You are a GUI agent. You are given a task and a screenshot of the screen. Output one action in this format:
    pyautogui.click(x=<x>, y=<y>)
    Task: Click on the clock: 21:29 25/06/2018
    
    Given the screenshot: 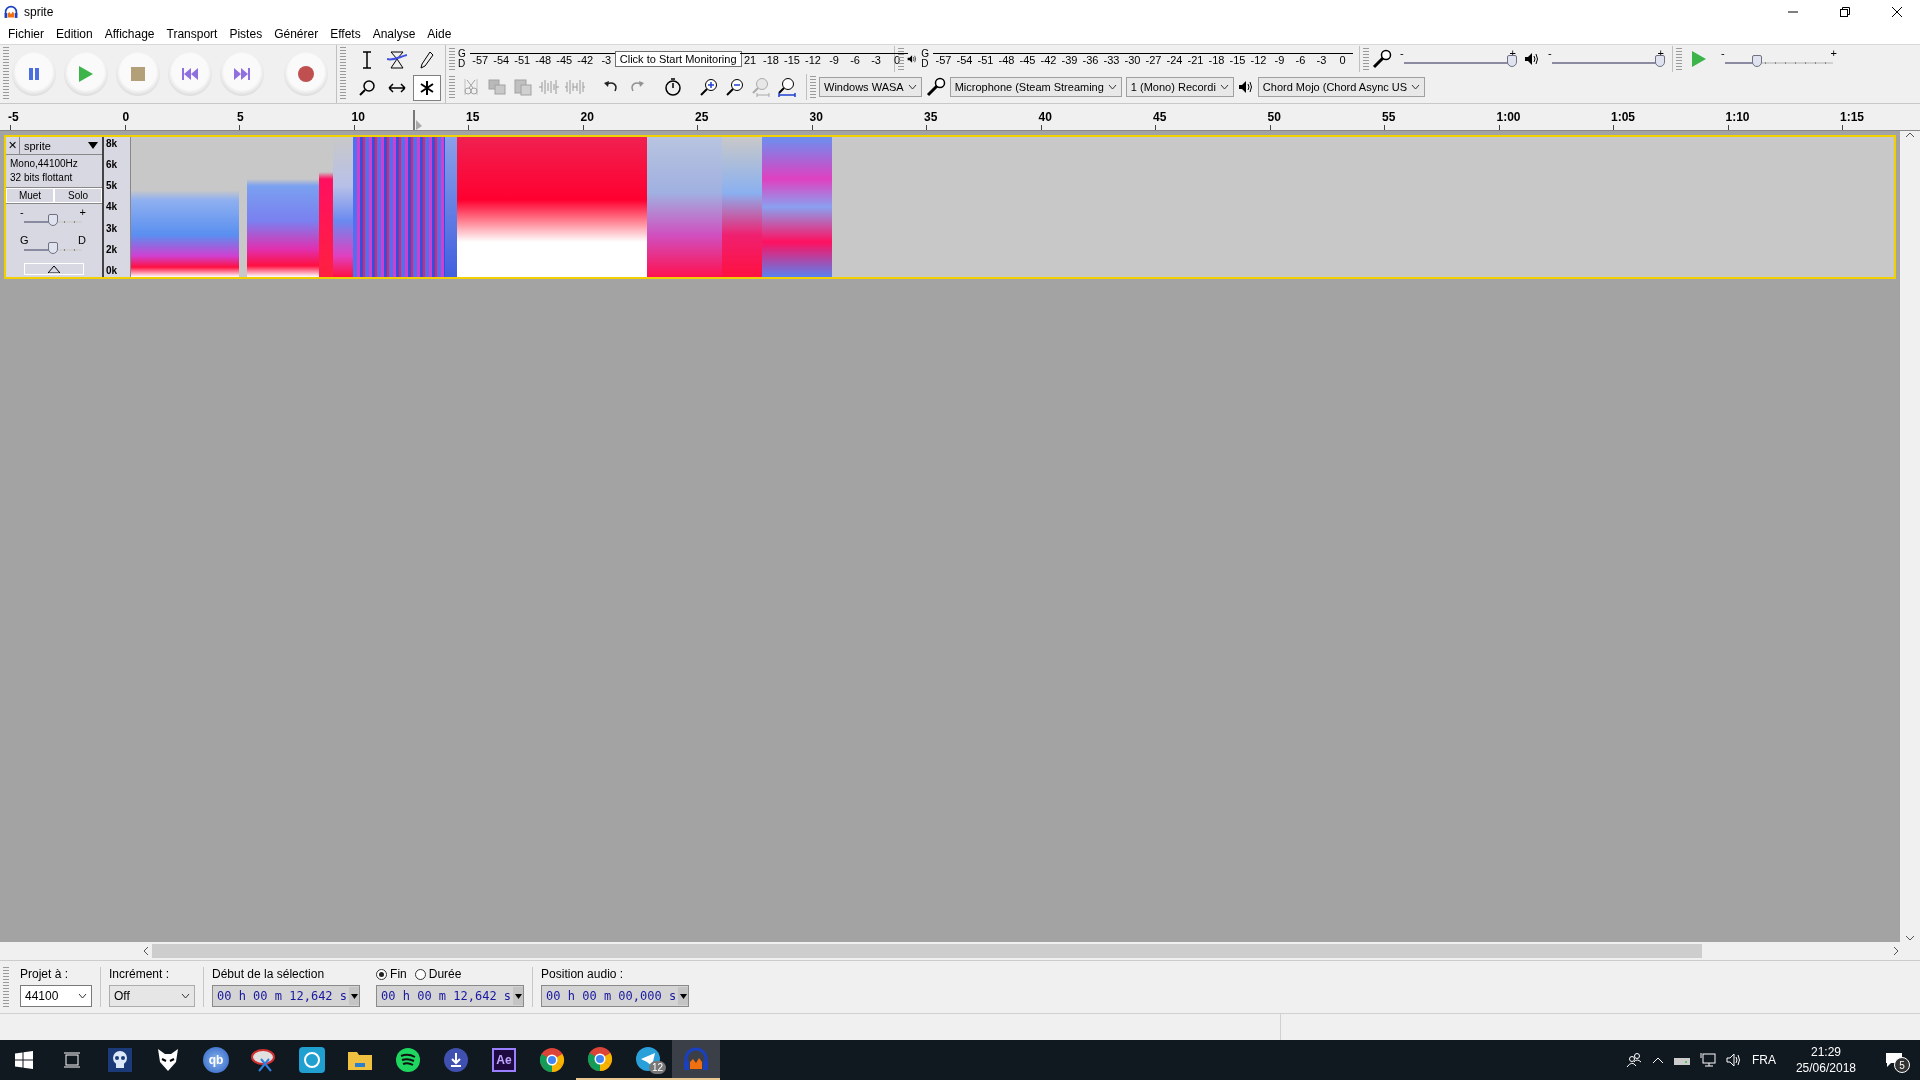 What is the action you would take?
    pyautogui.click(x=1825, y=1060)
    